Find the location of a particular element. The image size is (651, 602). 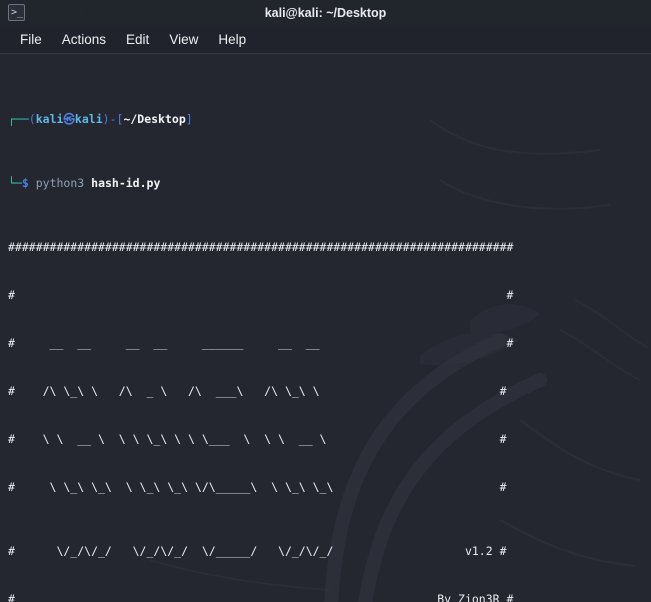

prompt-dollar: $ is located at coordinates (25, 183).